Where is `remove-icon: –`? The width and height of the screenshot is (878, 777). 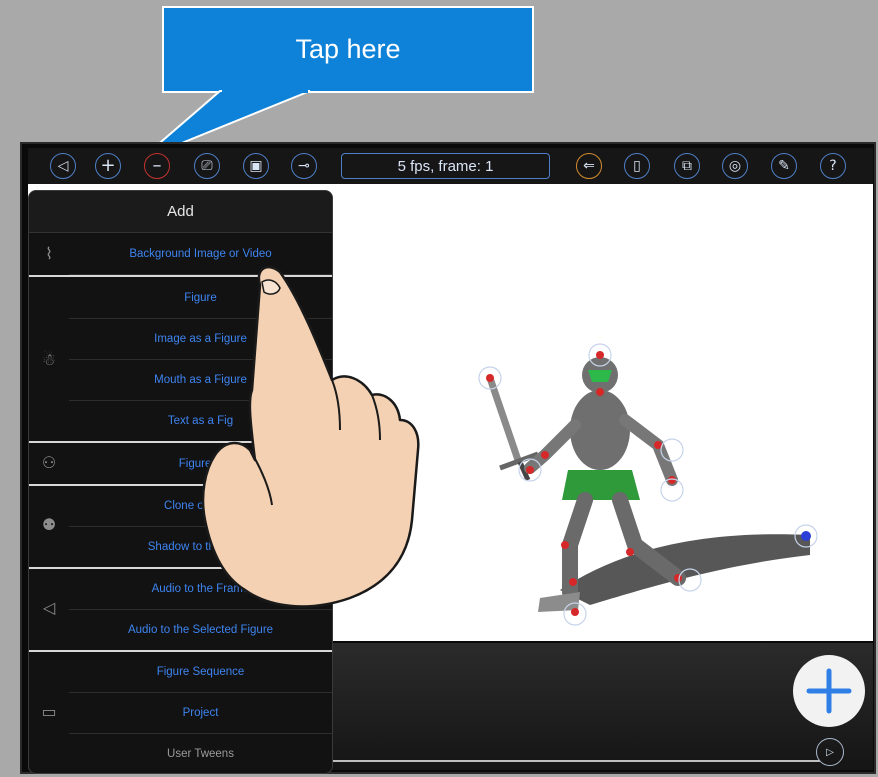 remove-icon: – is located at coordinates (157, 166).